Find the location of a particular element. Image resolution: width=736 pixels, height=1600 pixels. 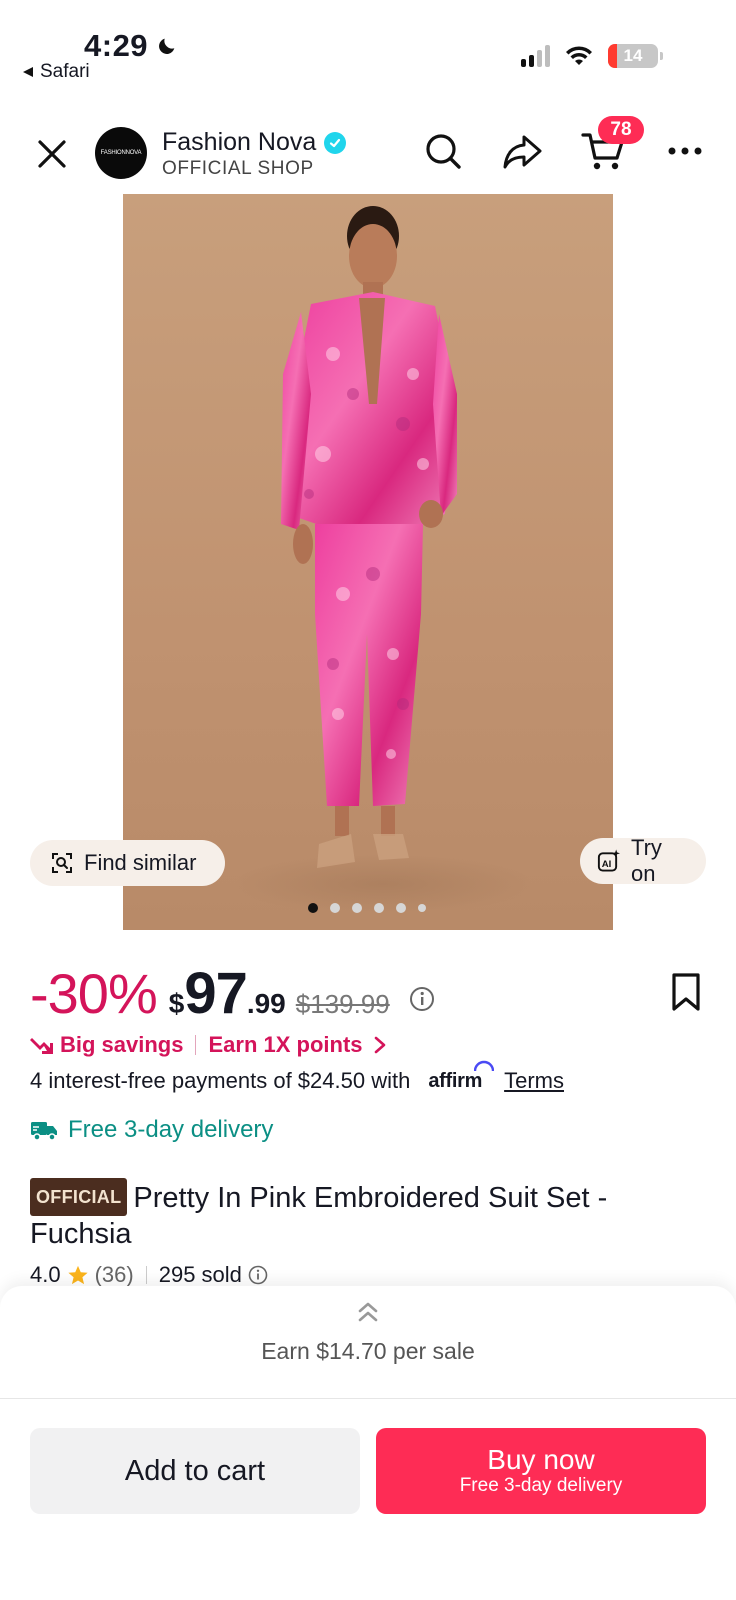

truck-icon is located at coordinates (44, 1131).